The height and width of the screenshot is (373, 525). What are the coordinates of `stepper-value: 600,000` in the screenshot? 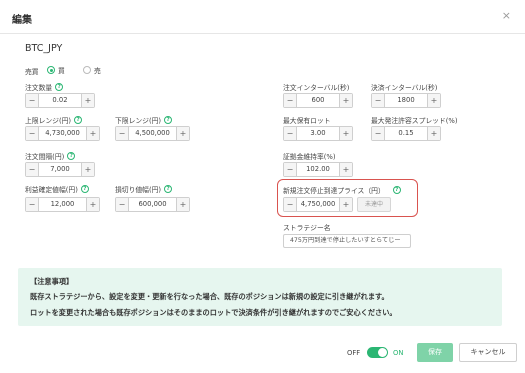 It's located at (152, 204).